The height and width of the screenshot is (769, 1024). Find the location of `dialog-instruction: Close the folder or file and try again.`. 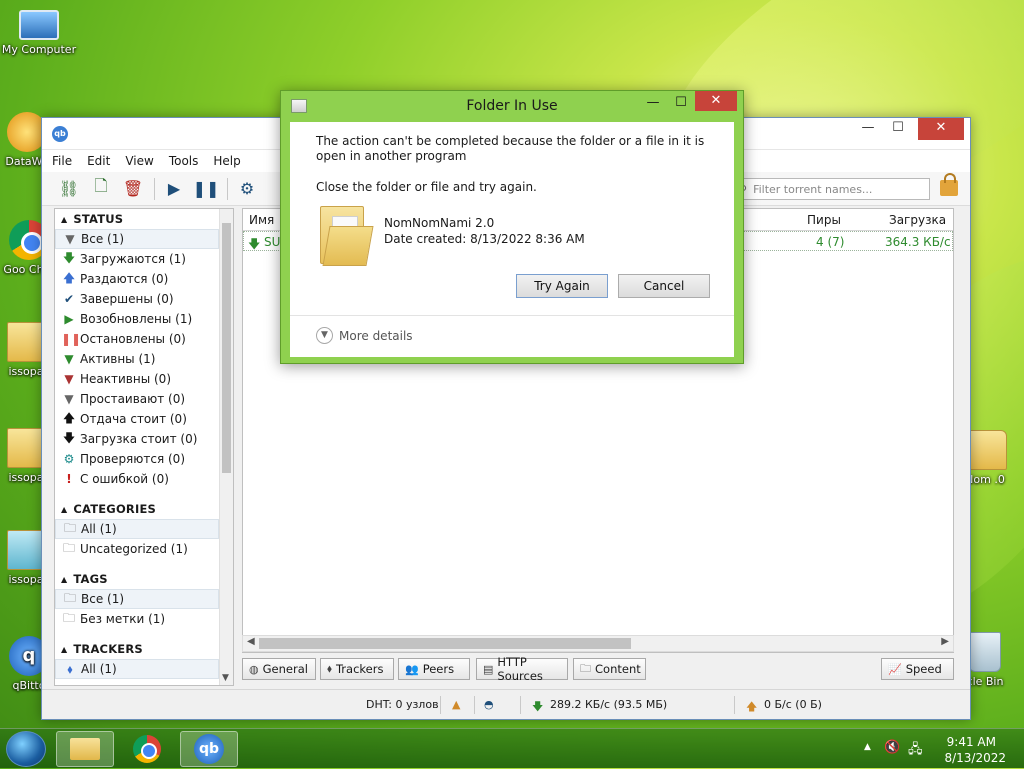

dialog-instruction: Close the folder or file and try again. is located at coordinates (426, 187).